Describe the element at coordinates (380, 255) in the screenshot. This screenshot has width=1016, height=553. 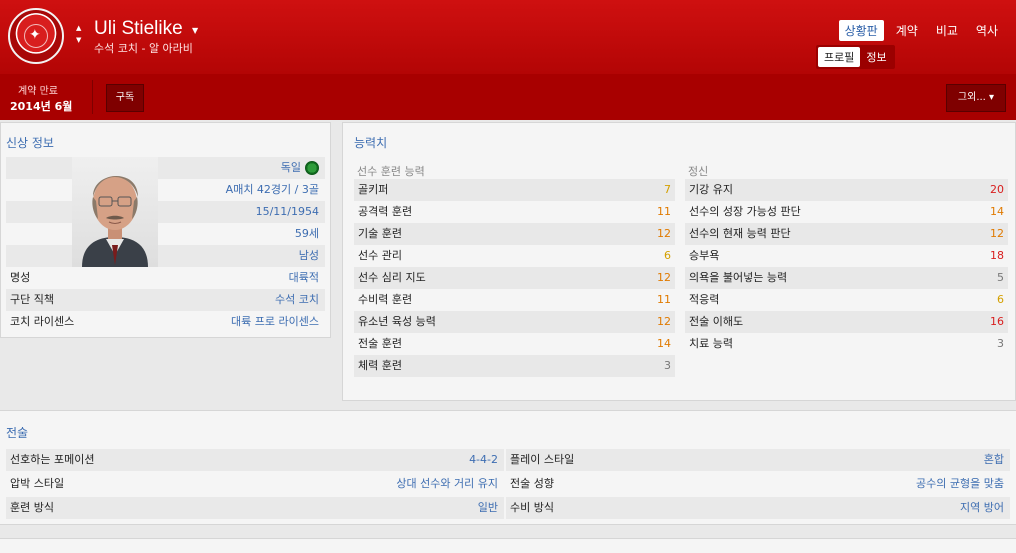
I see `attribute-label: 선수 관리` at that location.